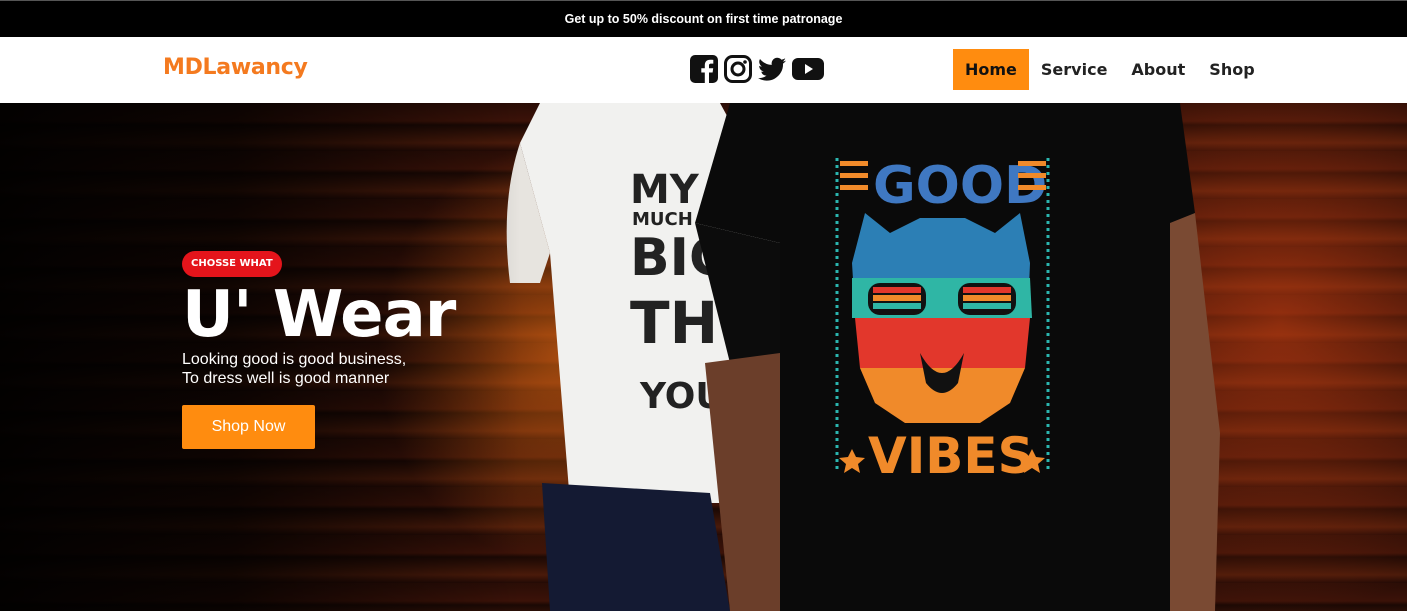 Image resolution: width=1407 pixels, height=611 pixels. What do you see at coordinates (1158, 69) in the screenshot?
I see `nav-about: About` at bounding box center [1158, 69].